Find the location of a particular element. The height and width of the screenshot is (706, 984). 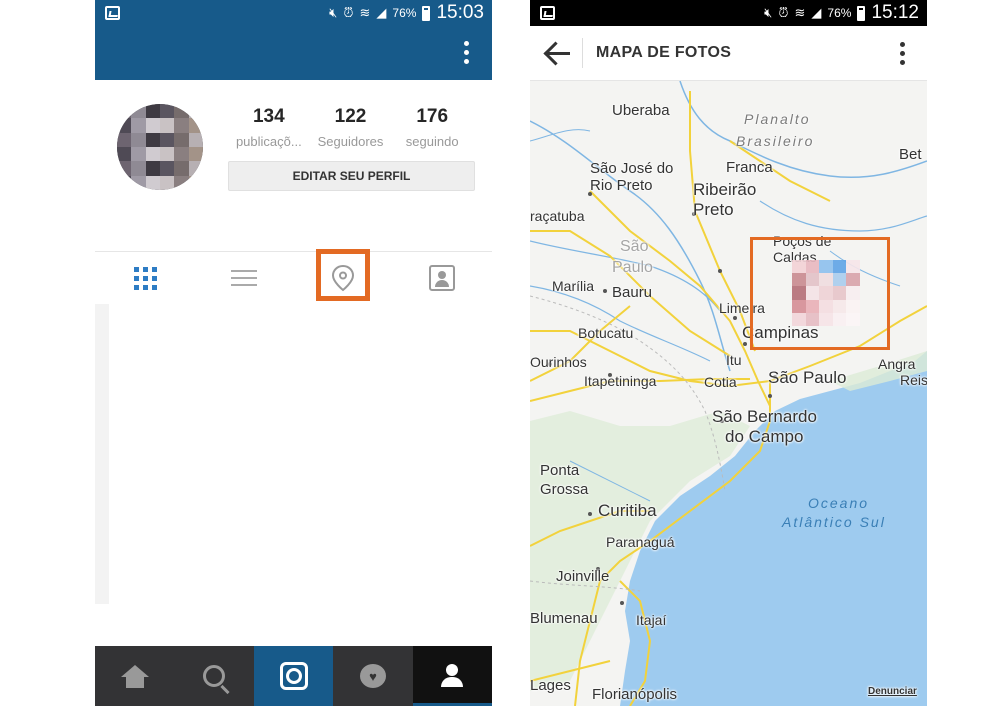

map-label: Grossa is located at coordinates (564, 489).